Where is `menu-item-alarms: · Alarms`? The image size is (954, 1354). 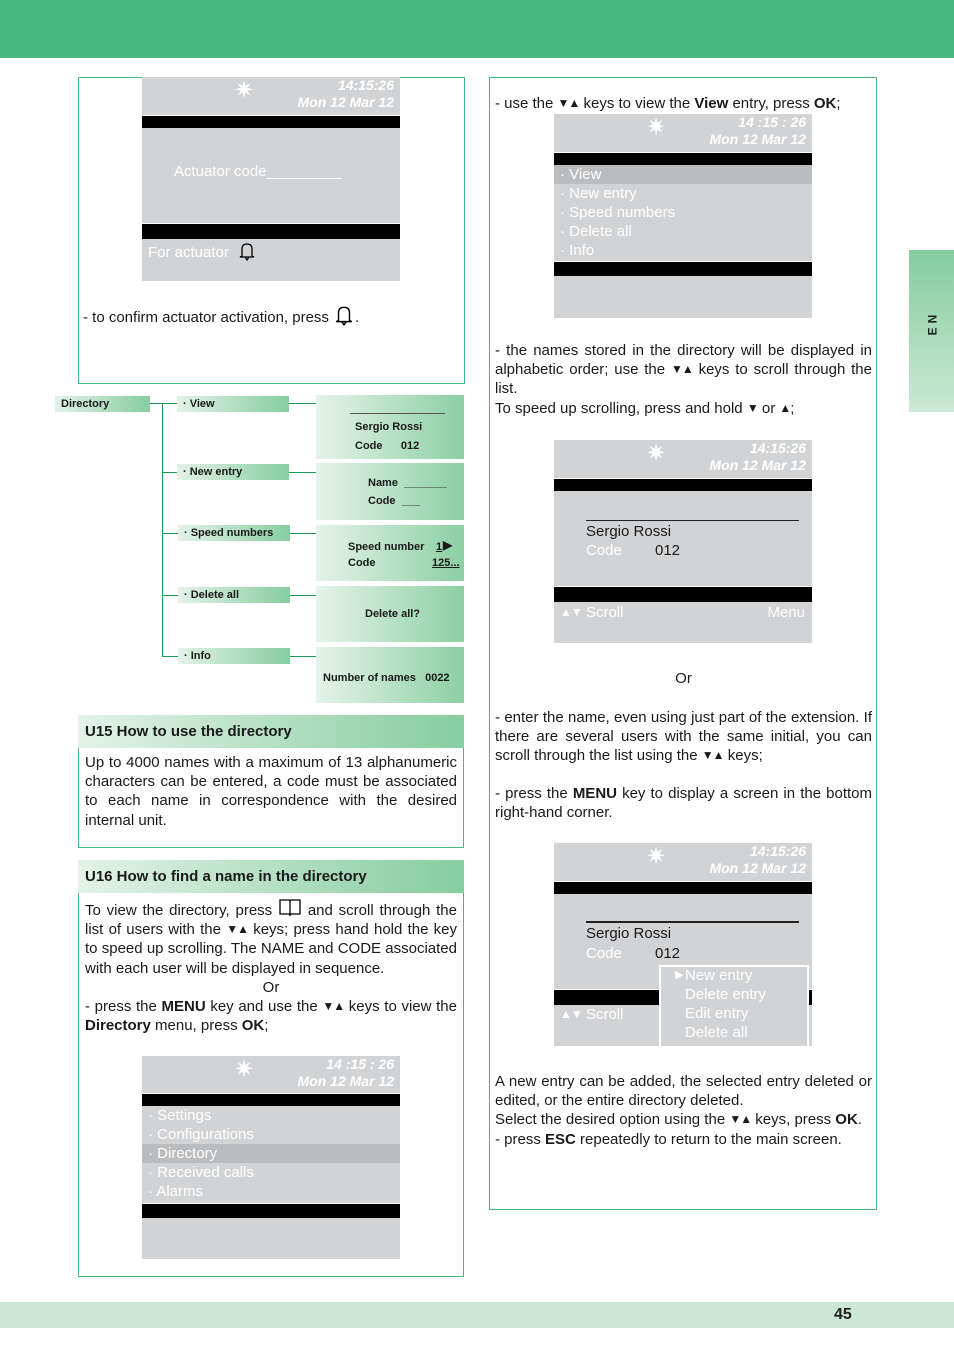
menu-item-alarms: · Alarms is located at coordinates (271, 1191).